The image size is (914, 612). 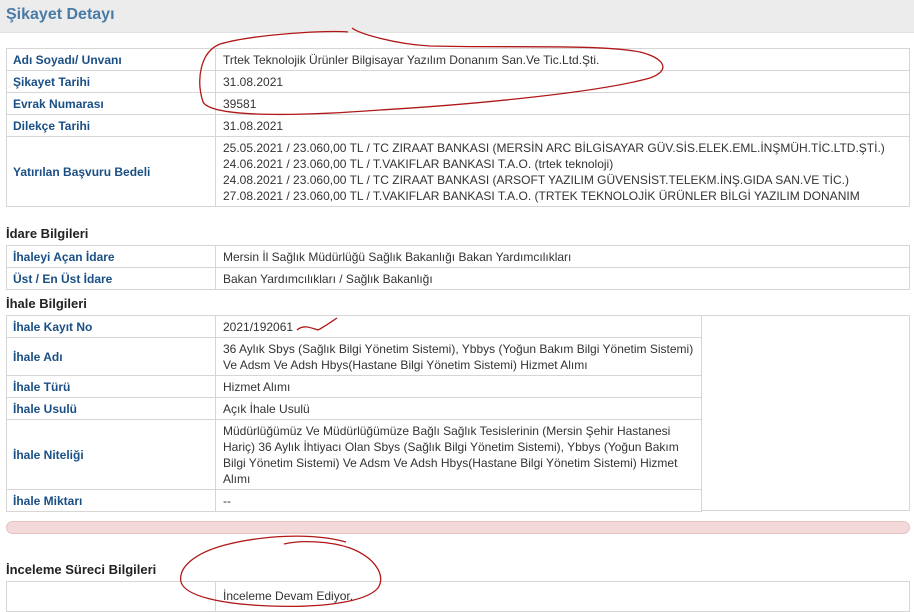 What do you see at coordinates (227, 500) in the screenshot?
I see `value-line: --` at bounding box center [227, 500].